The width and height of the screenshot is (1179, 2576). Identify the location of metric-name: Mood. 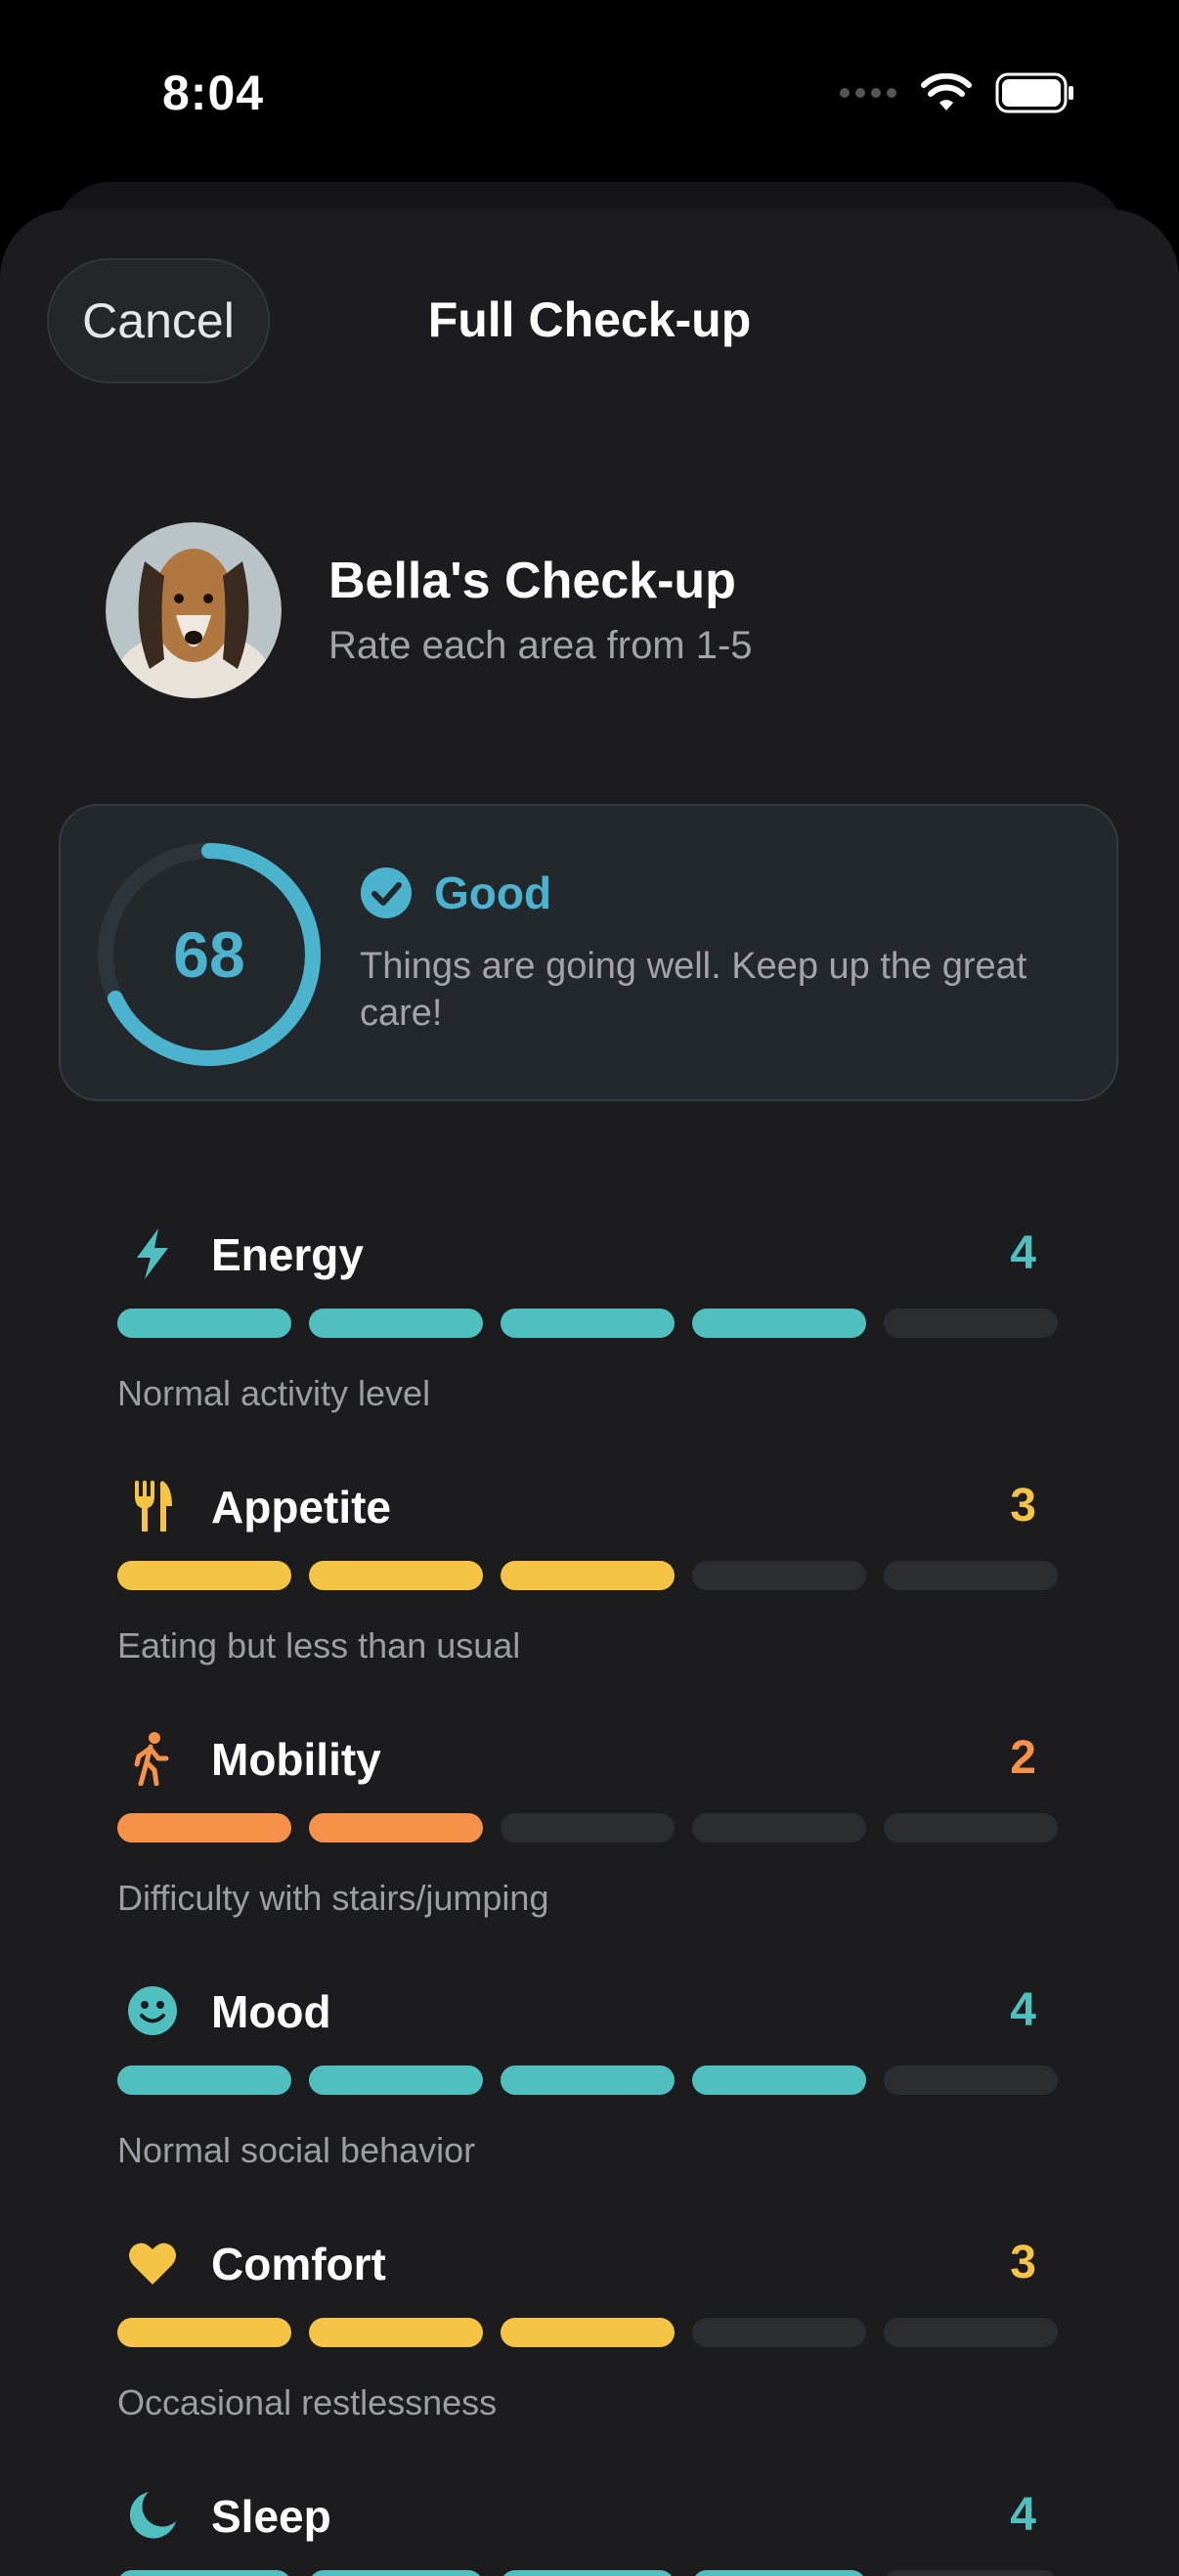
(271, 2012).